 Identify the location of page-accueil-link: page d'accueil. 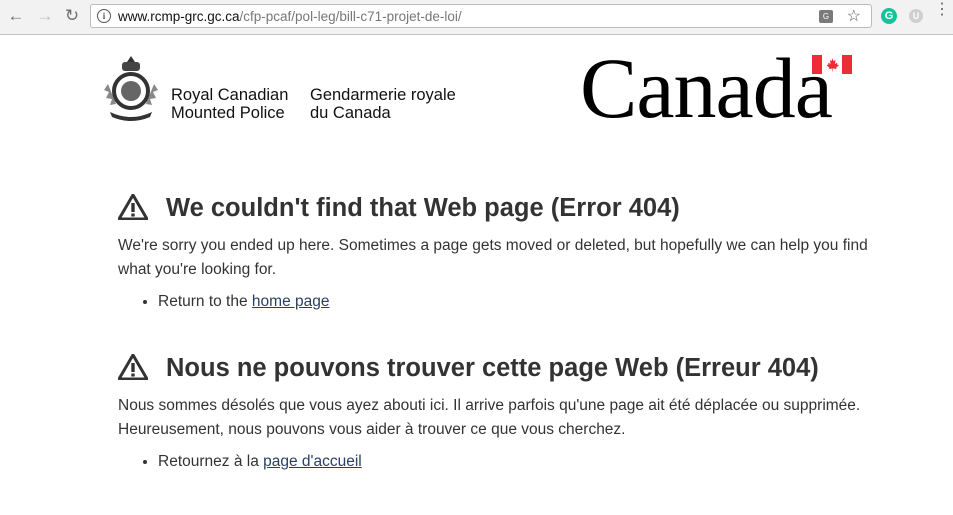
(312, 461).